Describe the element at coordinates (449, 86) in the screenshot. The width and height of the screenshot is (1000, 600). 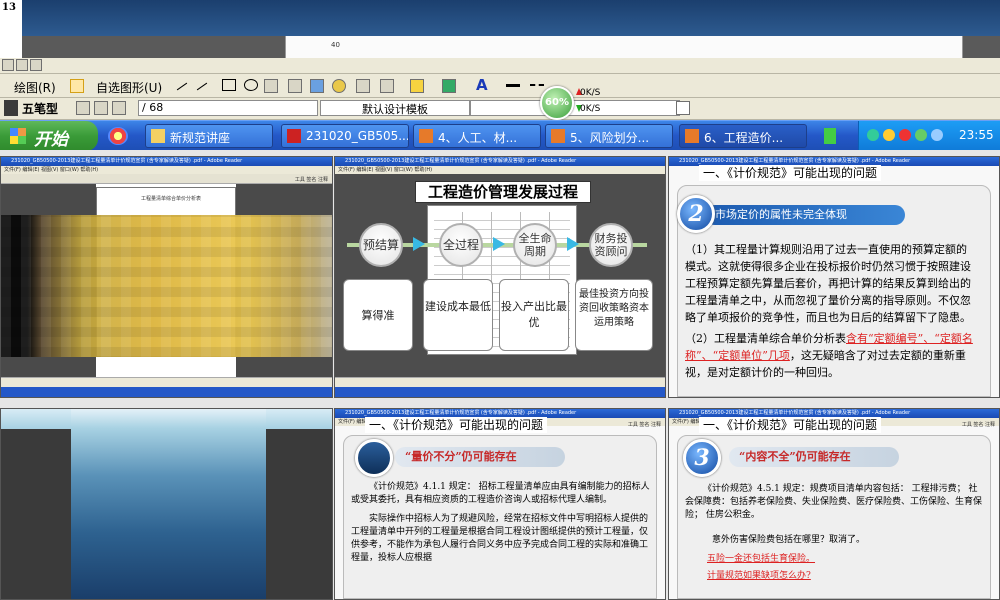
I see `line-color-icon` at that location.